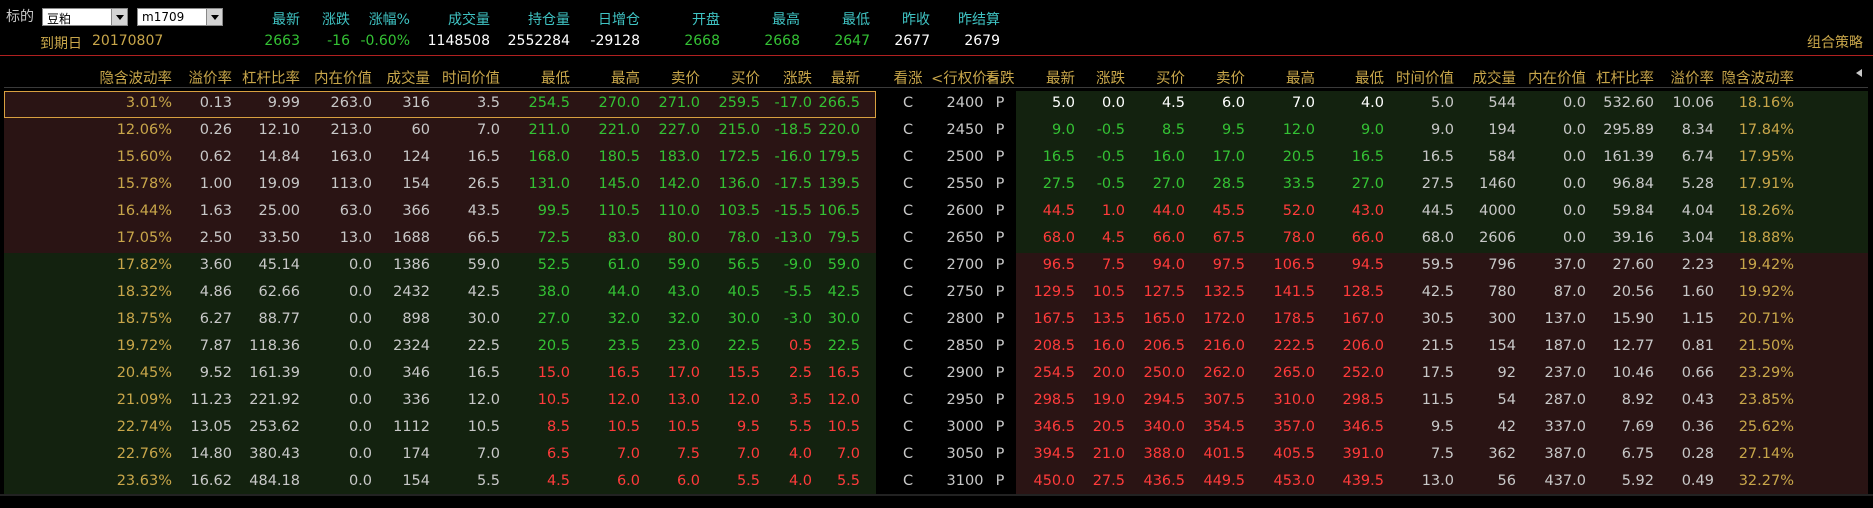 The width and height of the screenshot is (1873, 508). What do you see at coordinates (793, 211) in the screenshot?
I see `call-cell: -15.5` at bounding box center [793, 211].